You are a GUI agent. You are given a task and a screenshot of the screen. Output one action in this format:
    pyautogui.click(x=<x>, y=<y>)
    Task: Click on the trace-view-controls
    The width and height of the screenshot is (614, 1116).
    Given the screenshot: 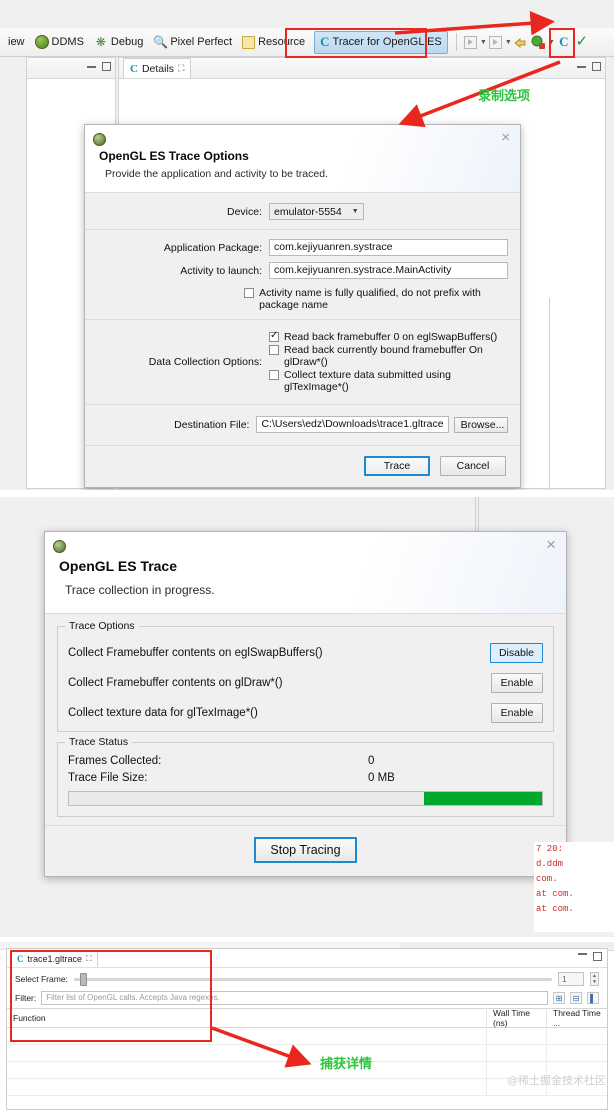 What is the action you would take?
    pyautogui.click(x=590, y=956)
    